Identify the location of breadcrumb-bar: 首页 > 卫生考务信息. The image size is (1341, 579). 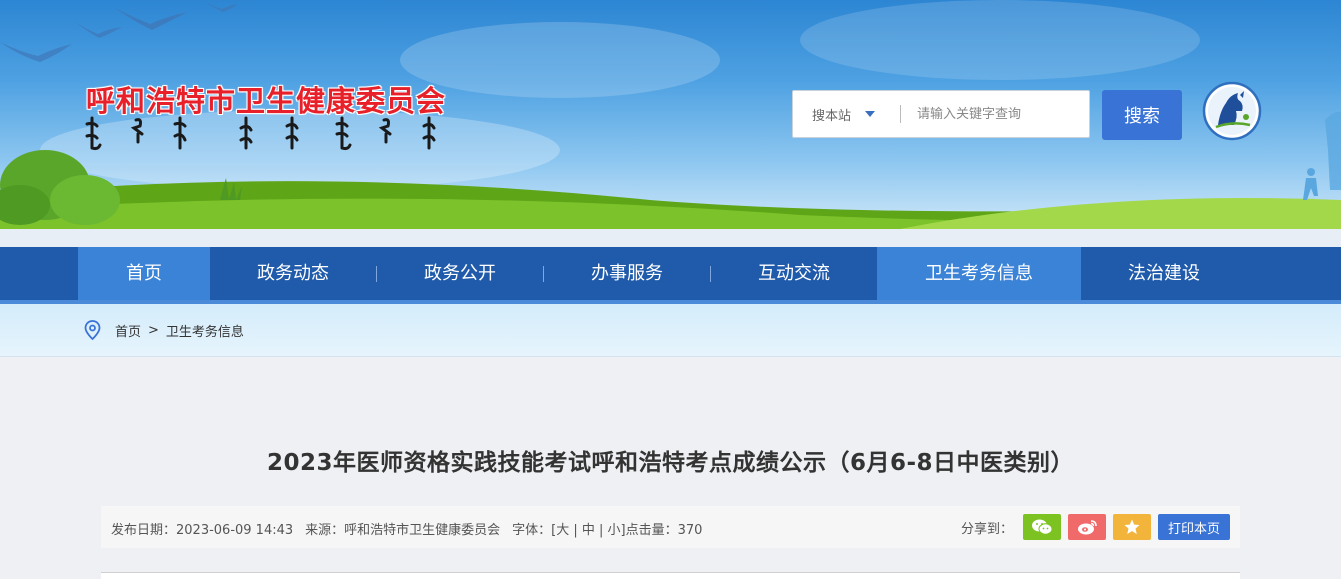
(670, 330).